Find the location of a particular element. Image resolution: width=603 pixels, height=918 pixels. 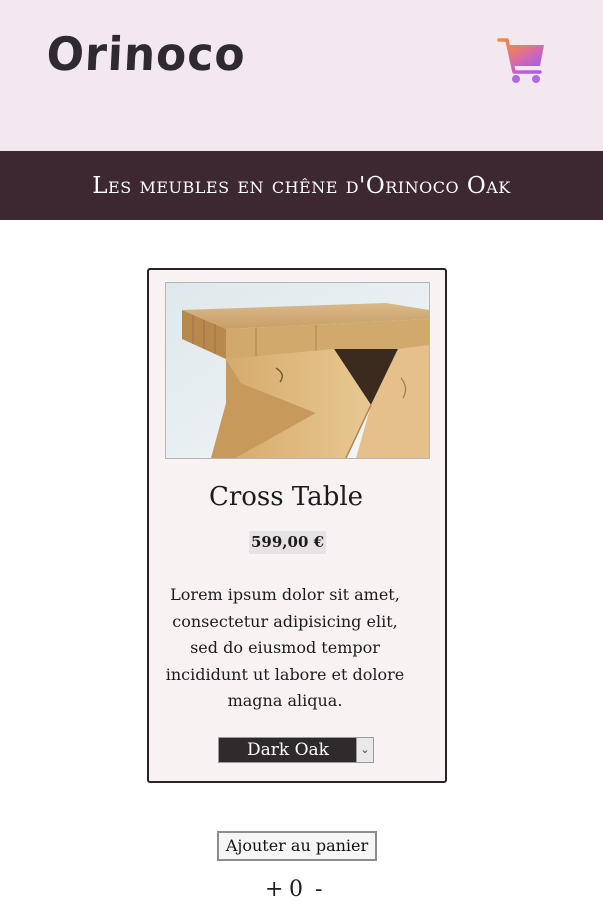

product-image is located at coordinates (297, 370).